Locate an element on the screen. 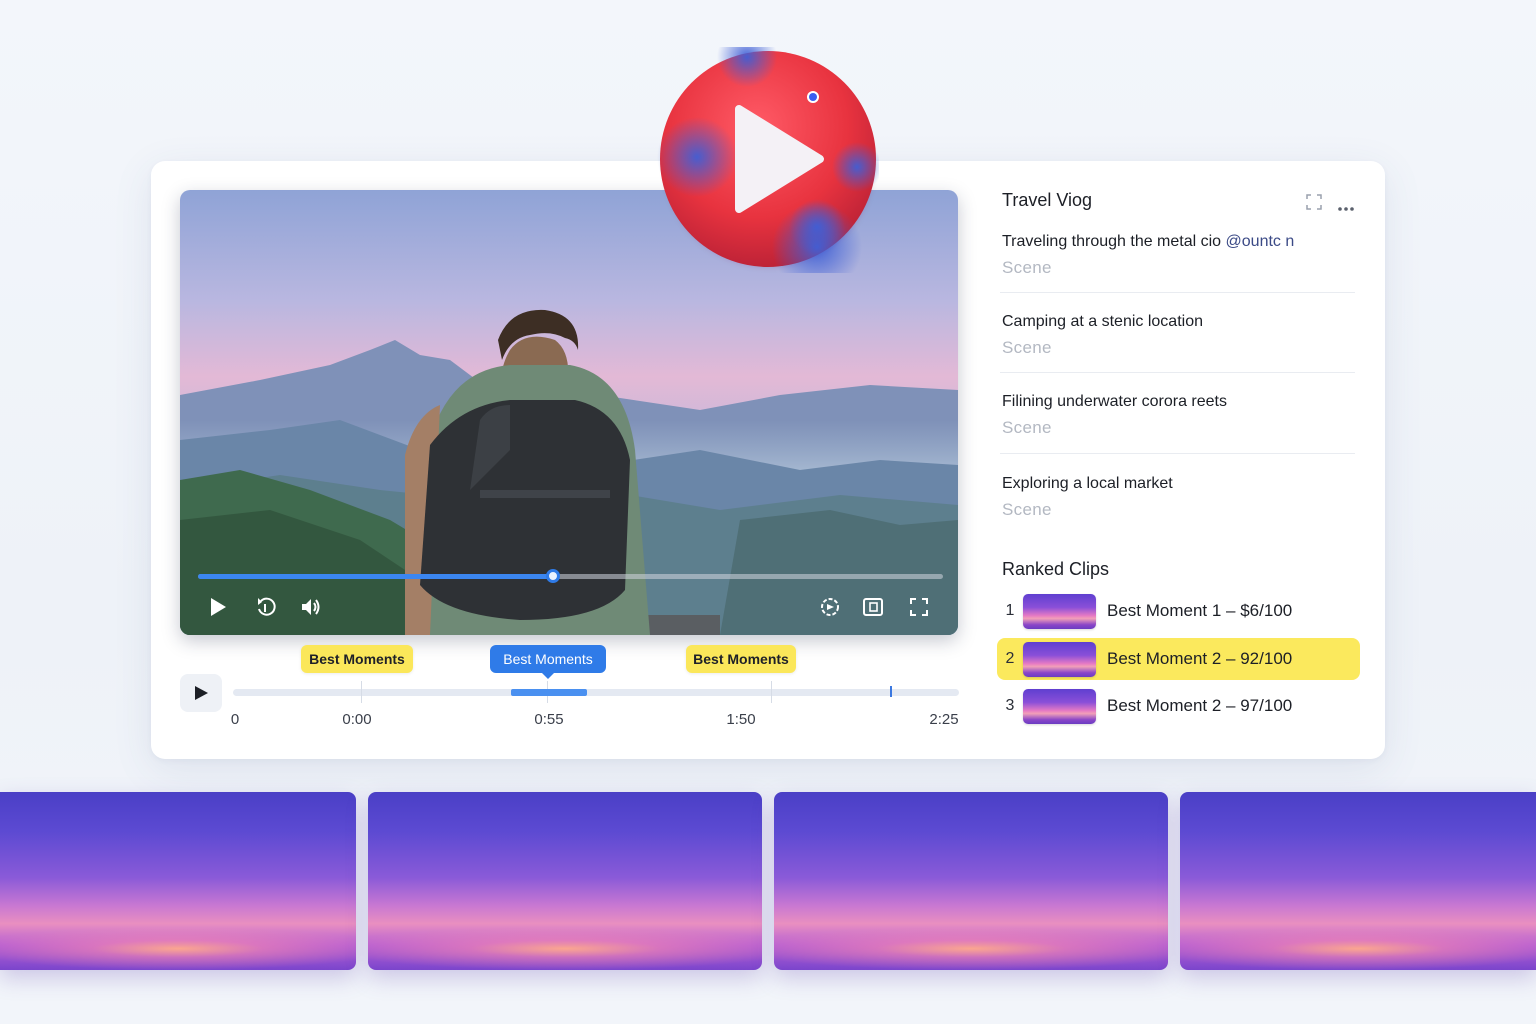 This screenshot has width=1536, height=1024. captions-icon is located at coordinates (873, 607).